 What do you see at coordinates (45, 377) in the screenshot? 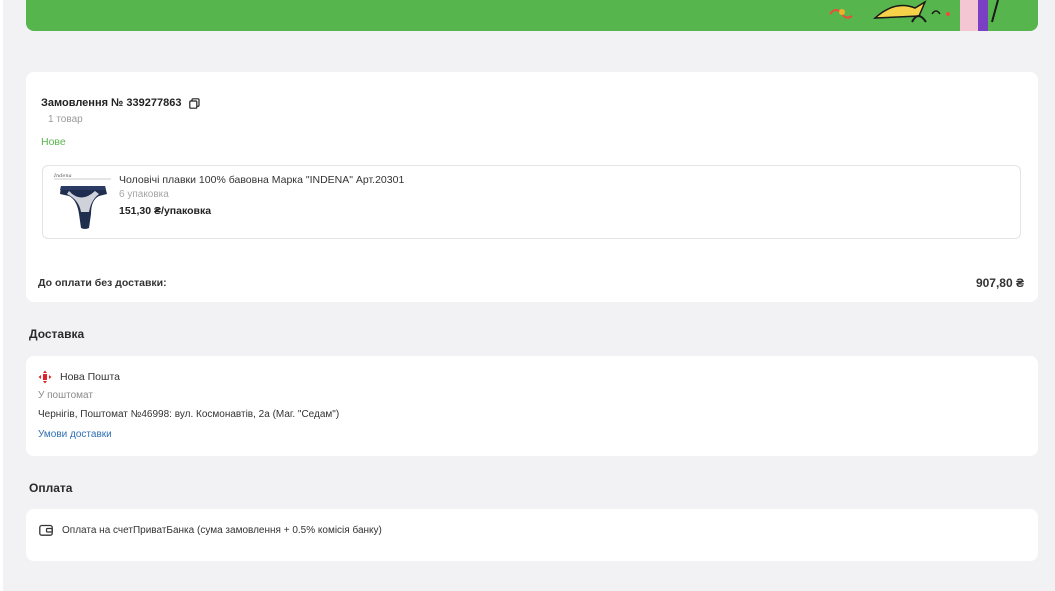
I see `nova-poshta-logo-icon` at bounding box center [45, 377].